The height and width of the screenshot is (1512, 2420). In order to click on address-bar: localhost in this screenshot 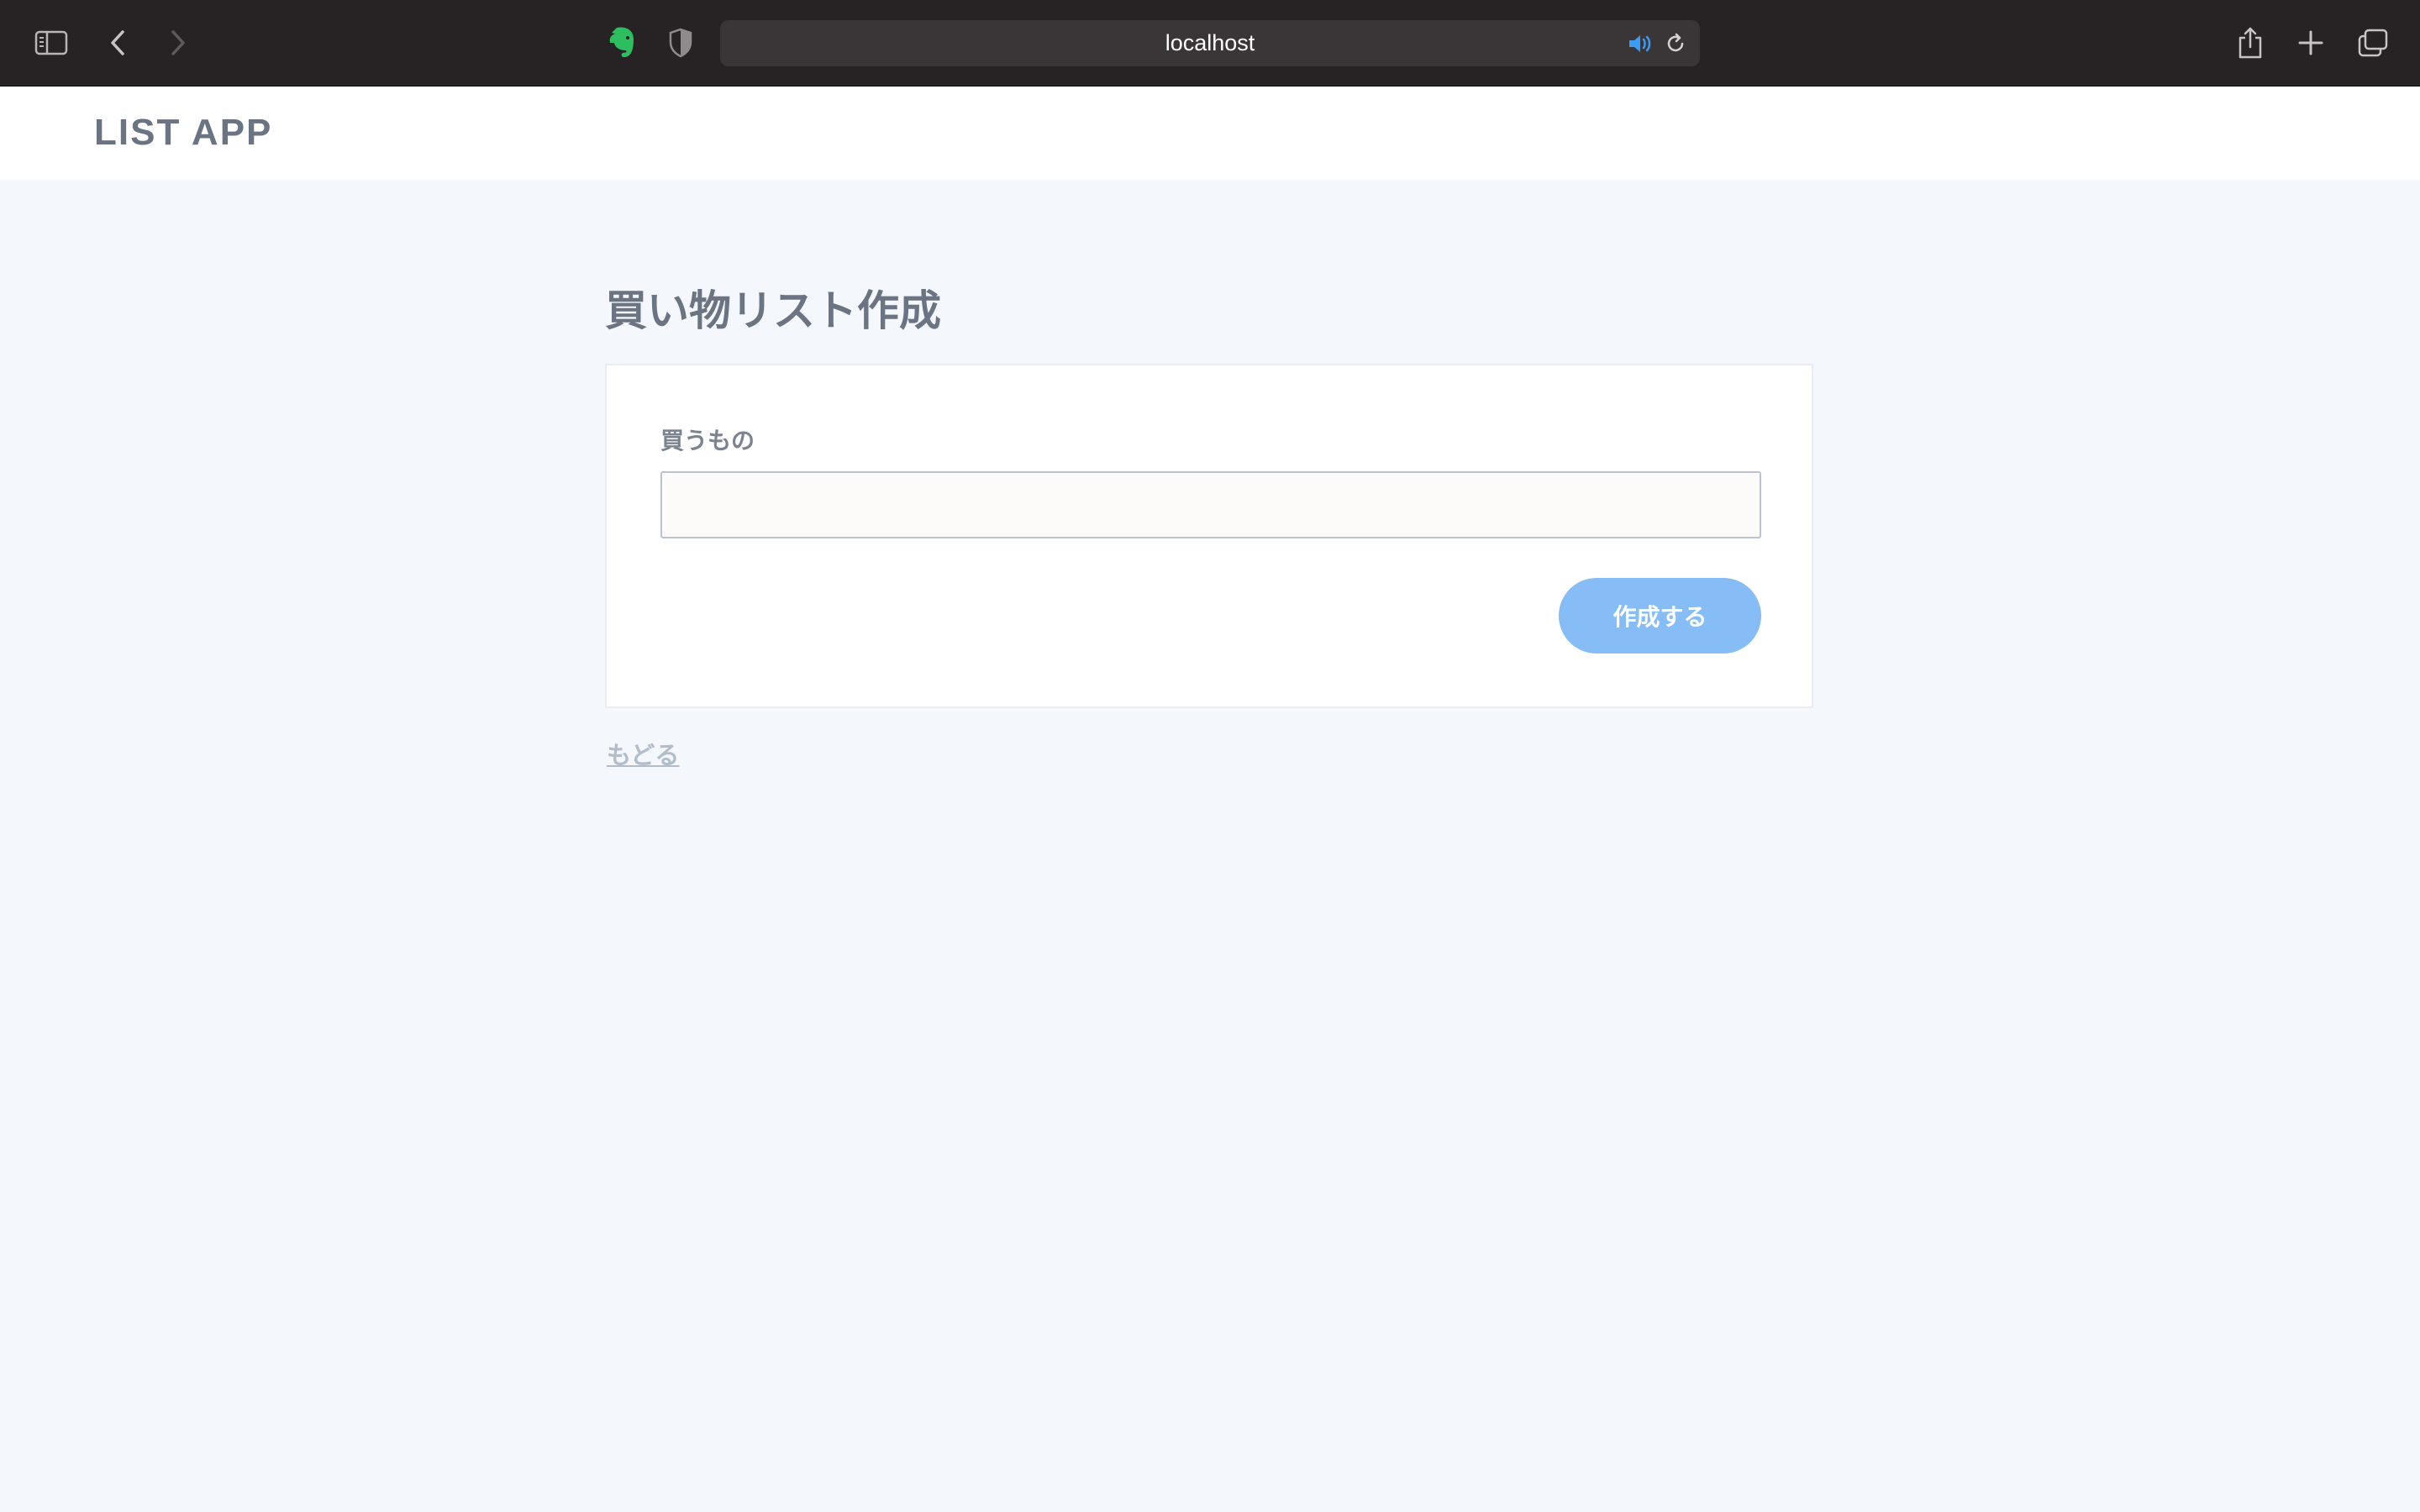, I will do `click(1210, 43)`.